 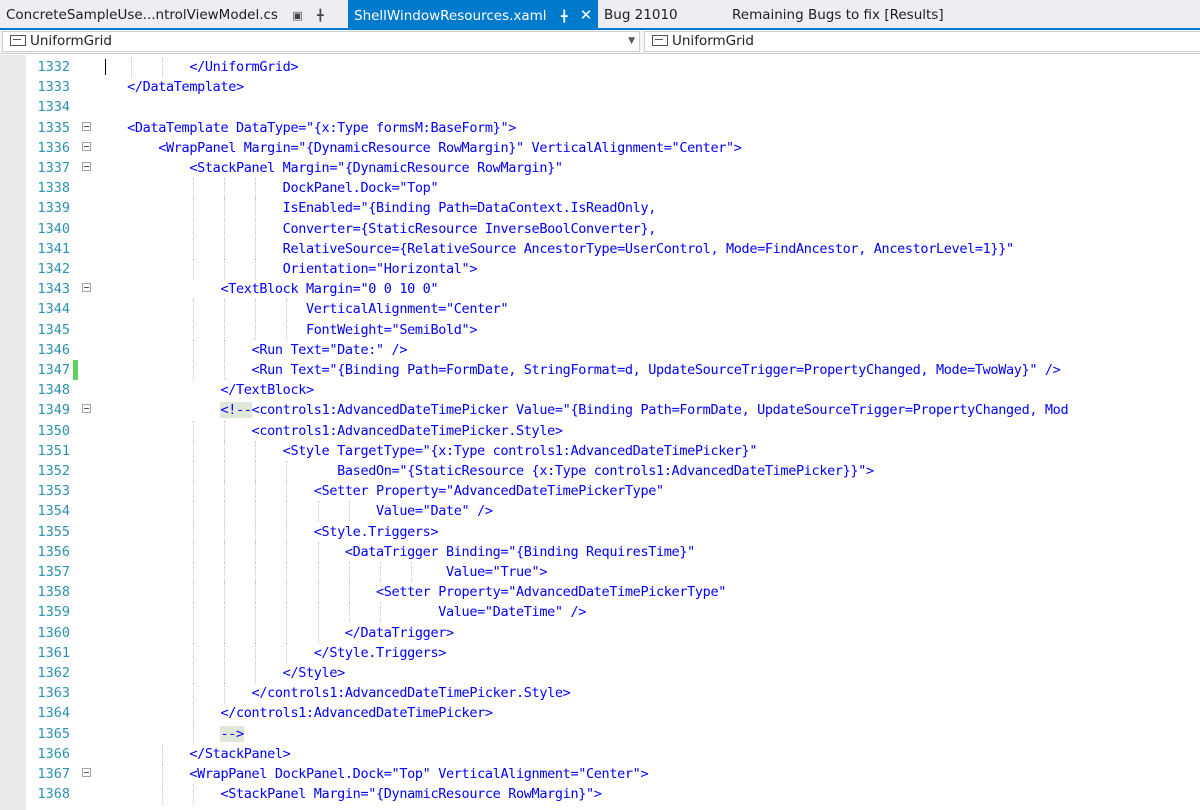 I want to click on code-text: </UniformGrid>, so click(x=197, y=67).